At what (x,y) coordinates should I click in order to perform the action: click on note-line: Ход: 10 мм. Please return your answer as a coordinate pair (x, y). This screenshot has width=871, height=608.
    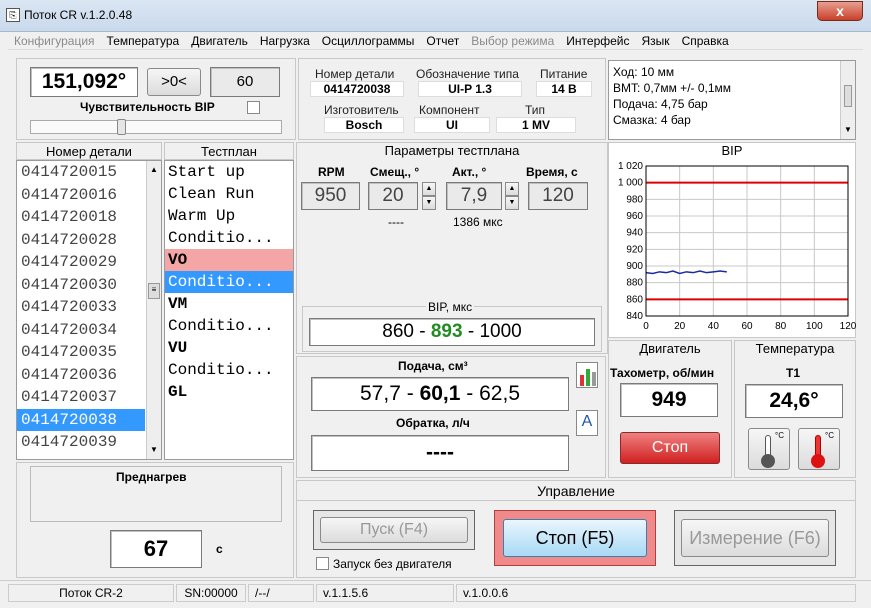
    Looking at the image, I should click on (644, 72).